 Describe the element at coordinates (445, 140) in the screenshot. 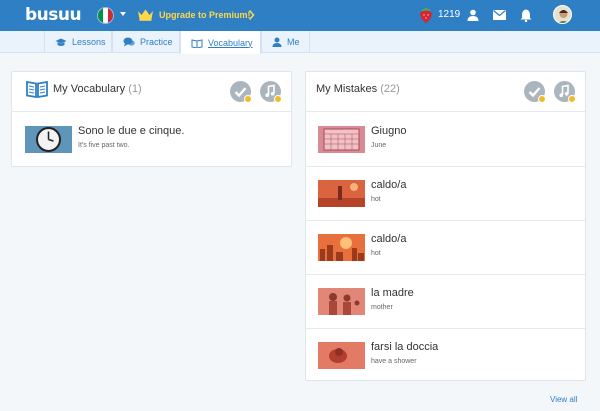

I see `mistake-item: Giugno June` at that location.